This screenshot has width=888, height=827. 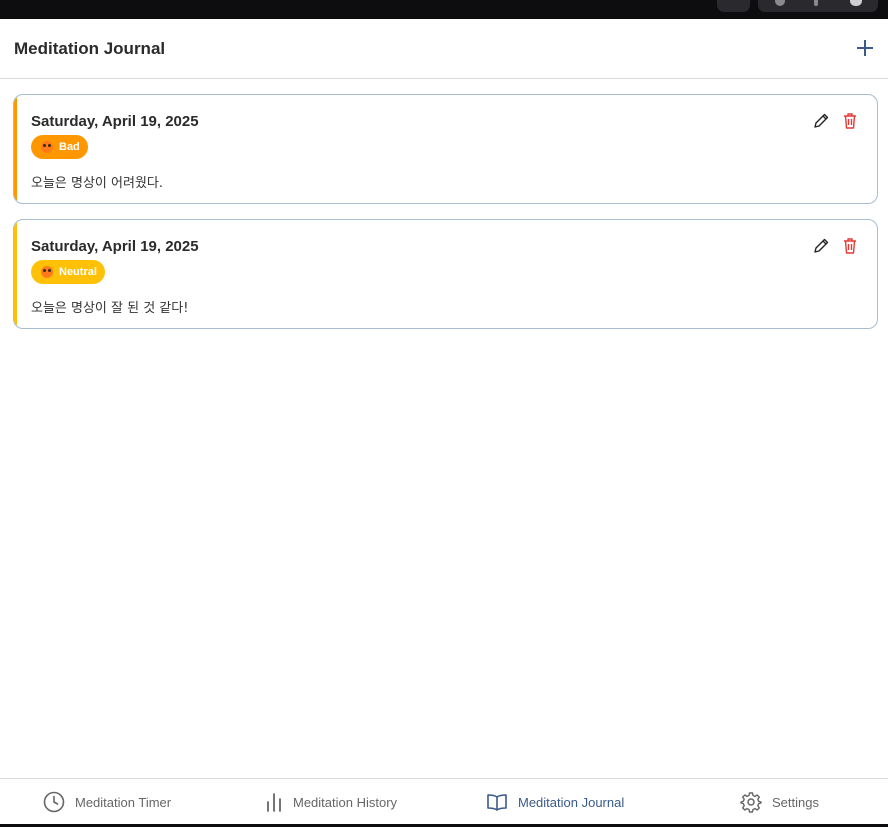 I want to click on nav-meditation-history: Meditation History, so click(x=331, y=802).